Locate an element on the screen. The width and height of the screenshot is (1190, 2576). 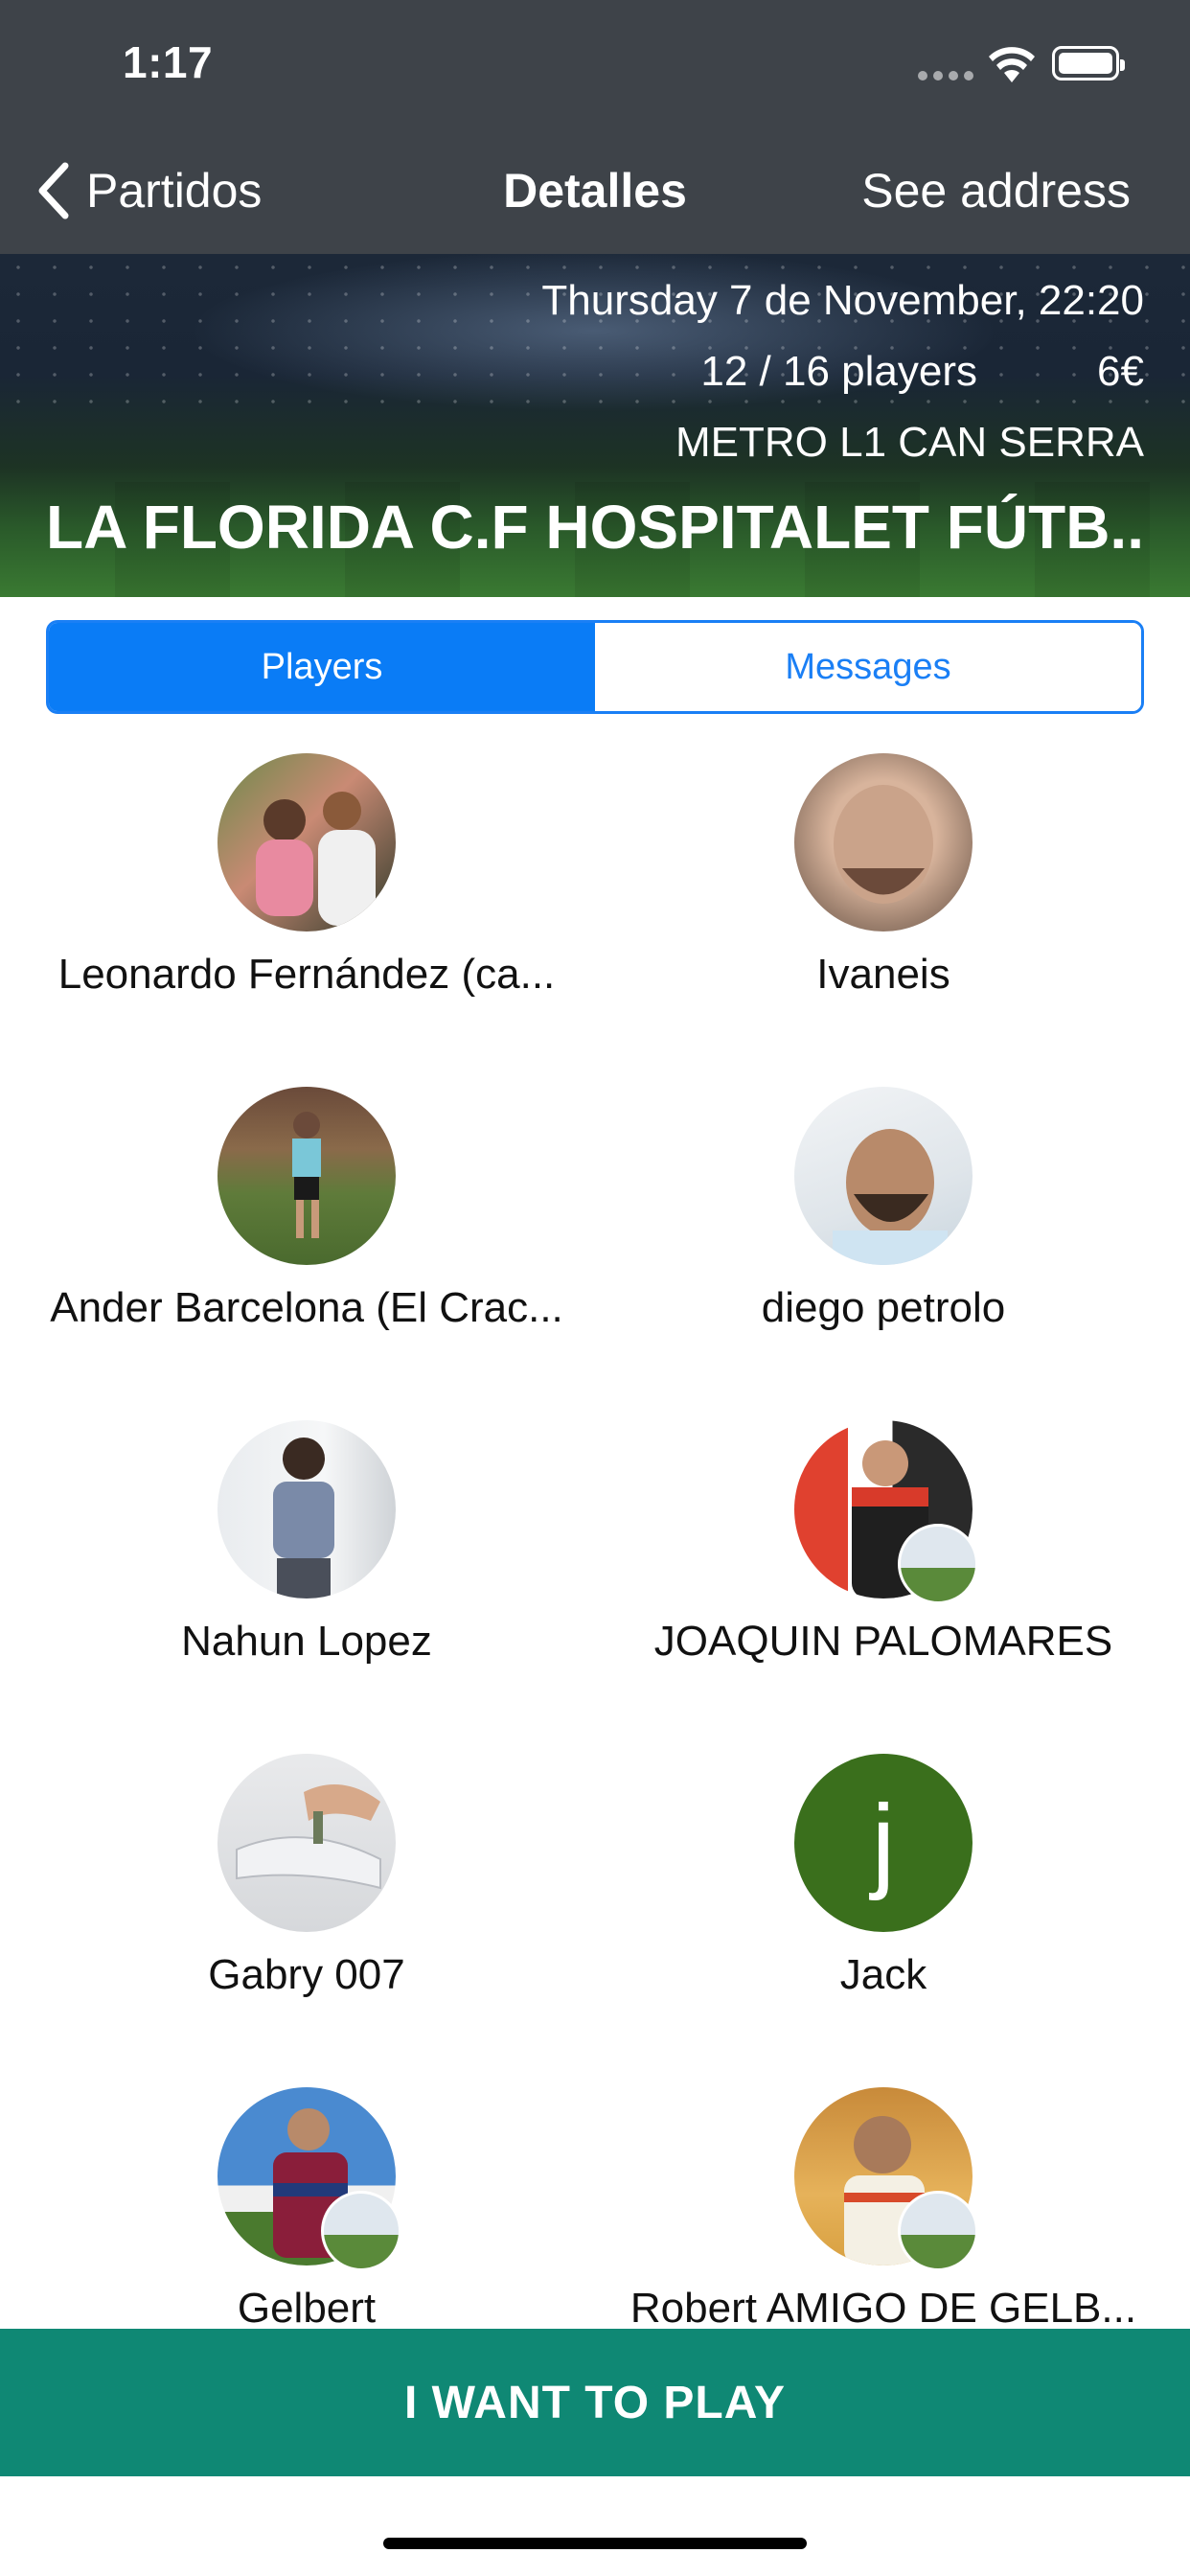
player-card: j Jack is located at coordinates (884, 1882).